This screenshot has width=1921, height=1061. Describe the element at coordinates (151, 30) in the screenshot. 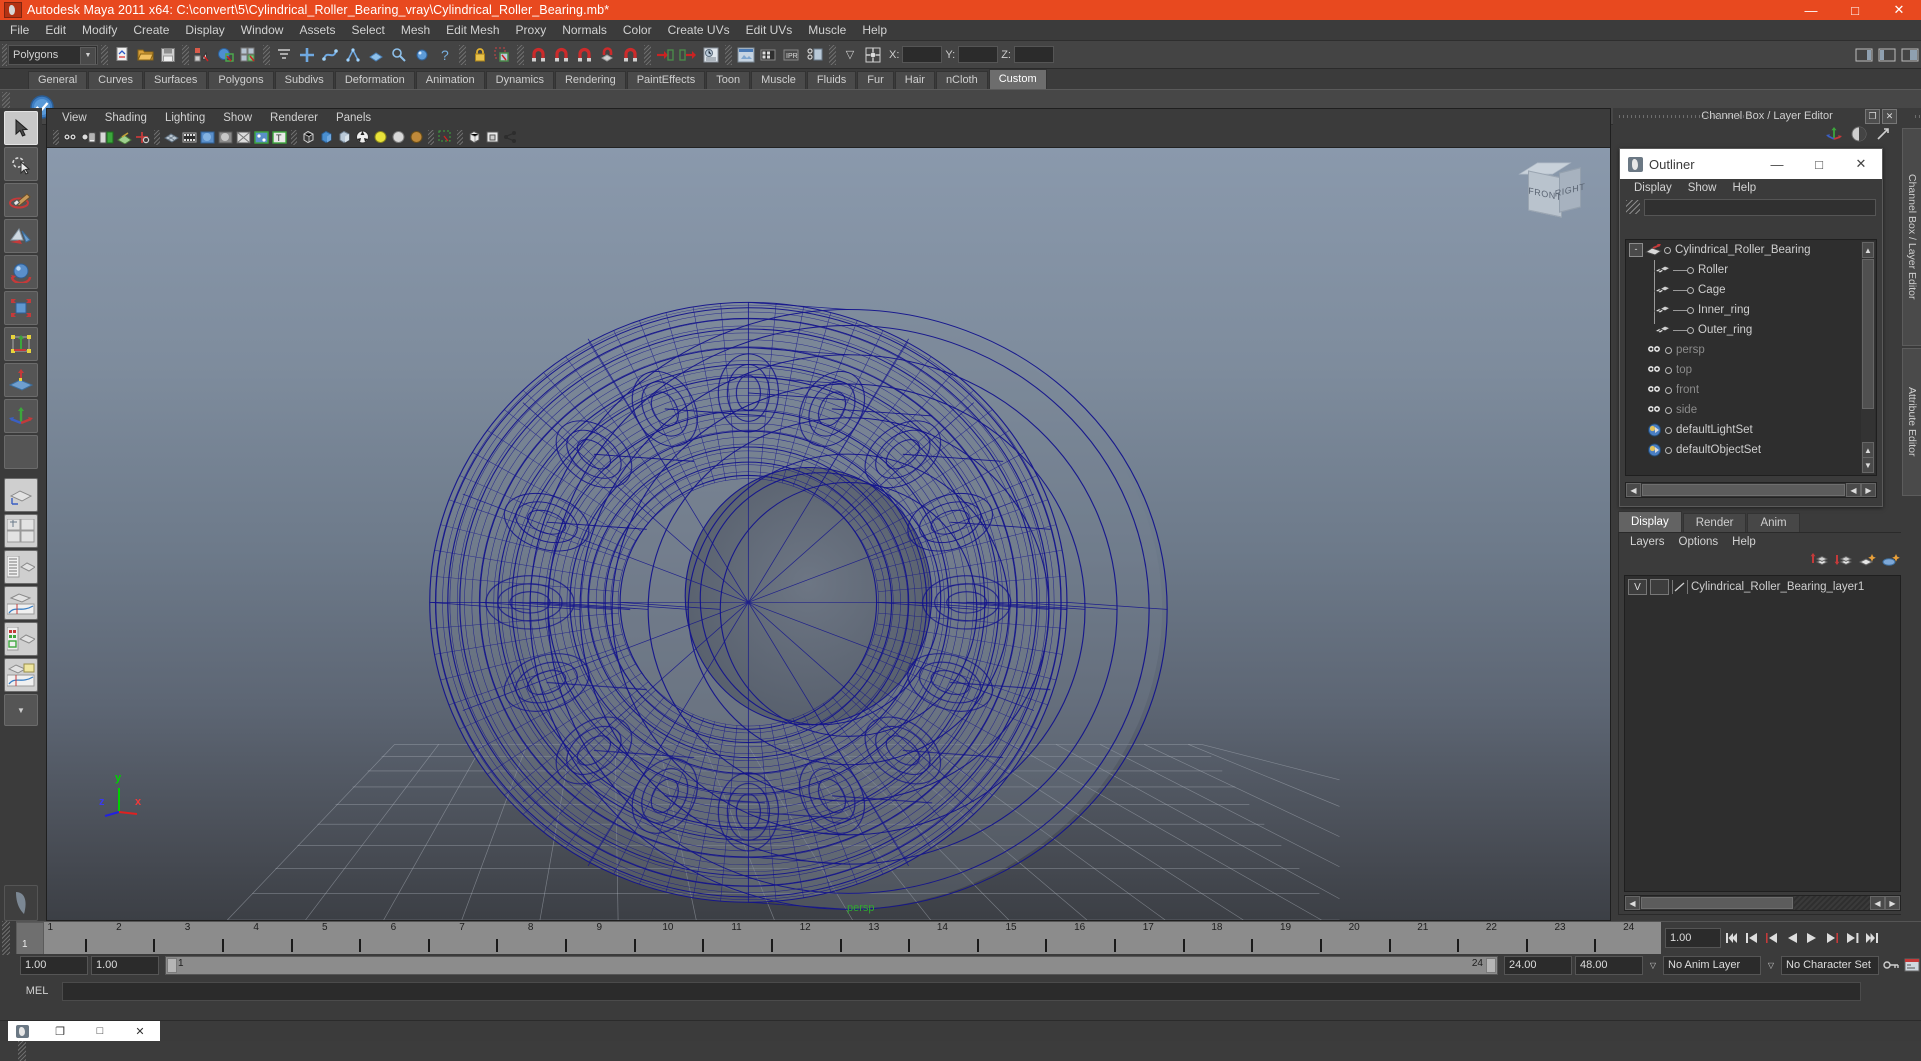

I see `menu-item-create: Create` at that location.